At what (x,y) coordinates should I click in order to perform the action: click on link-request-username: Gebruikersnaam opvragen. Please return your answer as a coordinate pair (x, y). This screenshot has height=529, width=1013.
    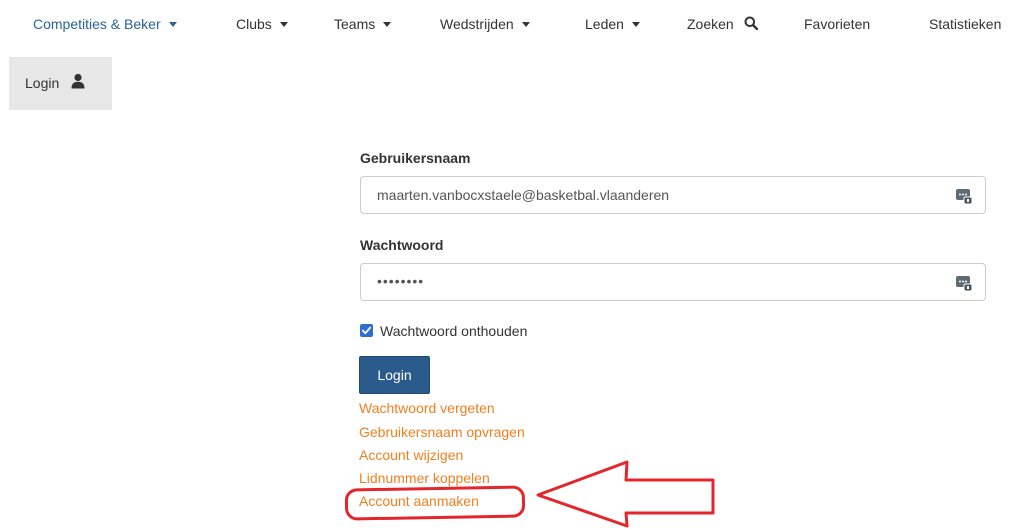
    Looking at the image, I should click on (442, 432).